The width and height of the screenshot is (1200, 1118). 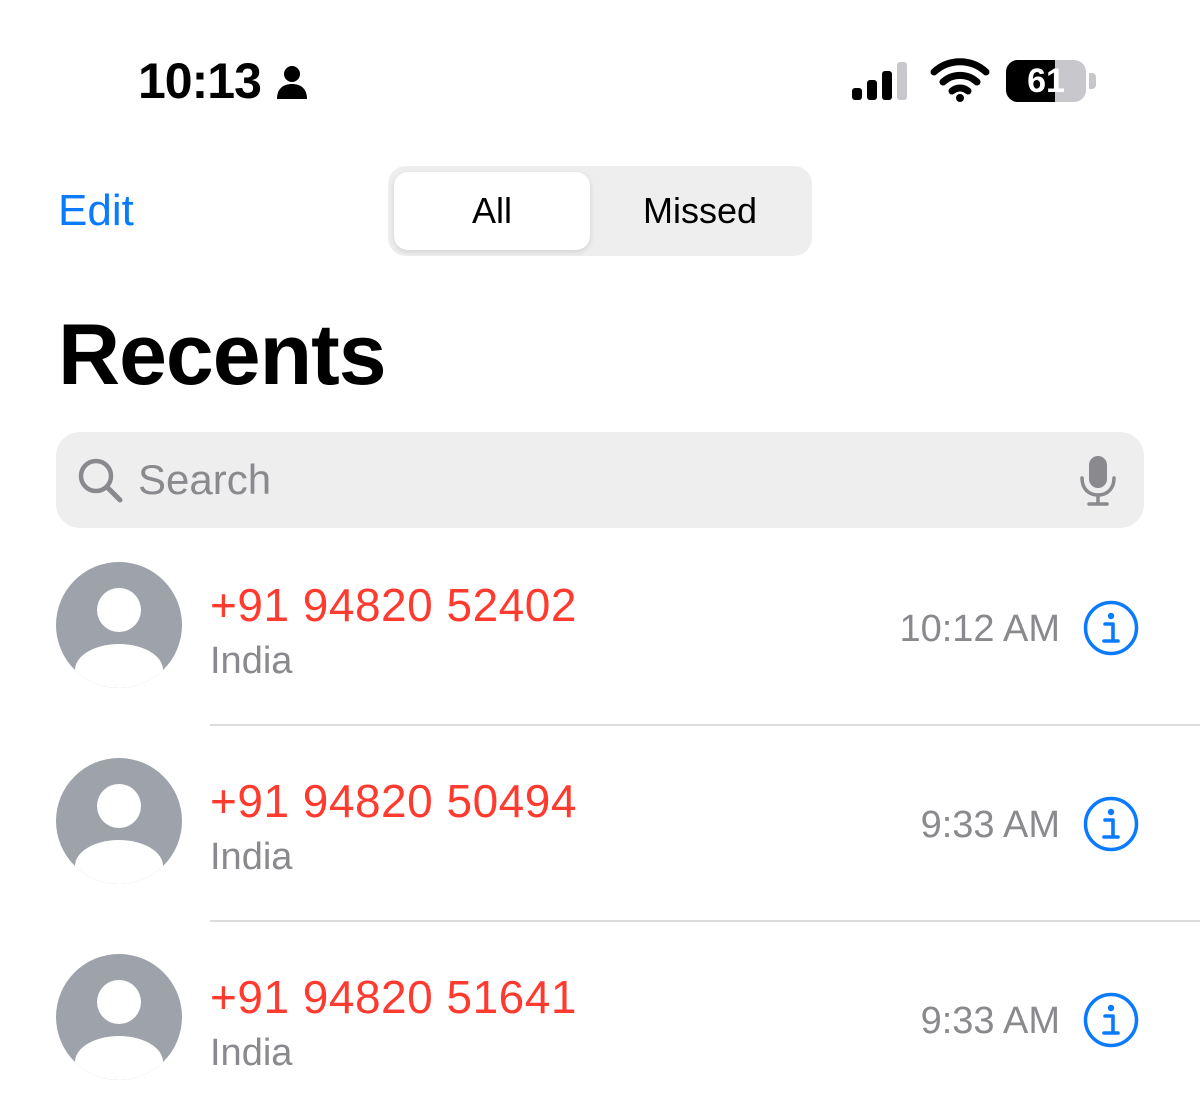 I want to click on search-icon, so click(x=100, y=480).